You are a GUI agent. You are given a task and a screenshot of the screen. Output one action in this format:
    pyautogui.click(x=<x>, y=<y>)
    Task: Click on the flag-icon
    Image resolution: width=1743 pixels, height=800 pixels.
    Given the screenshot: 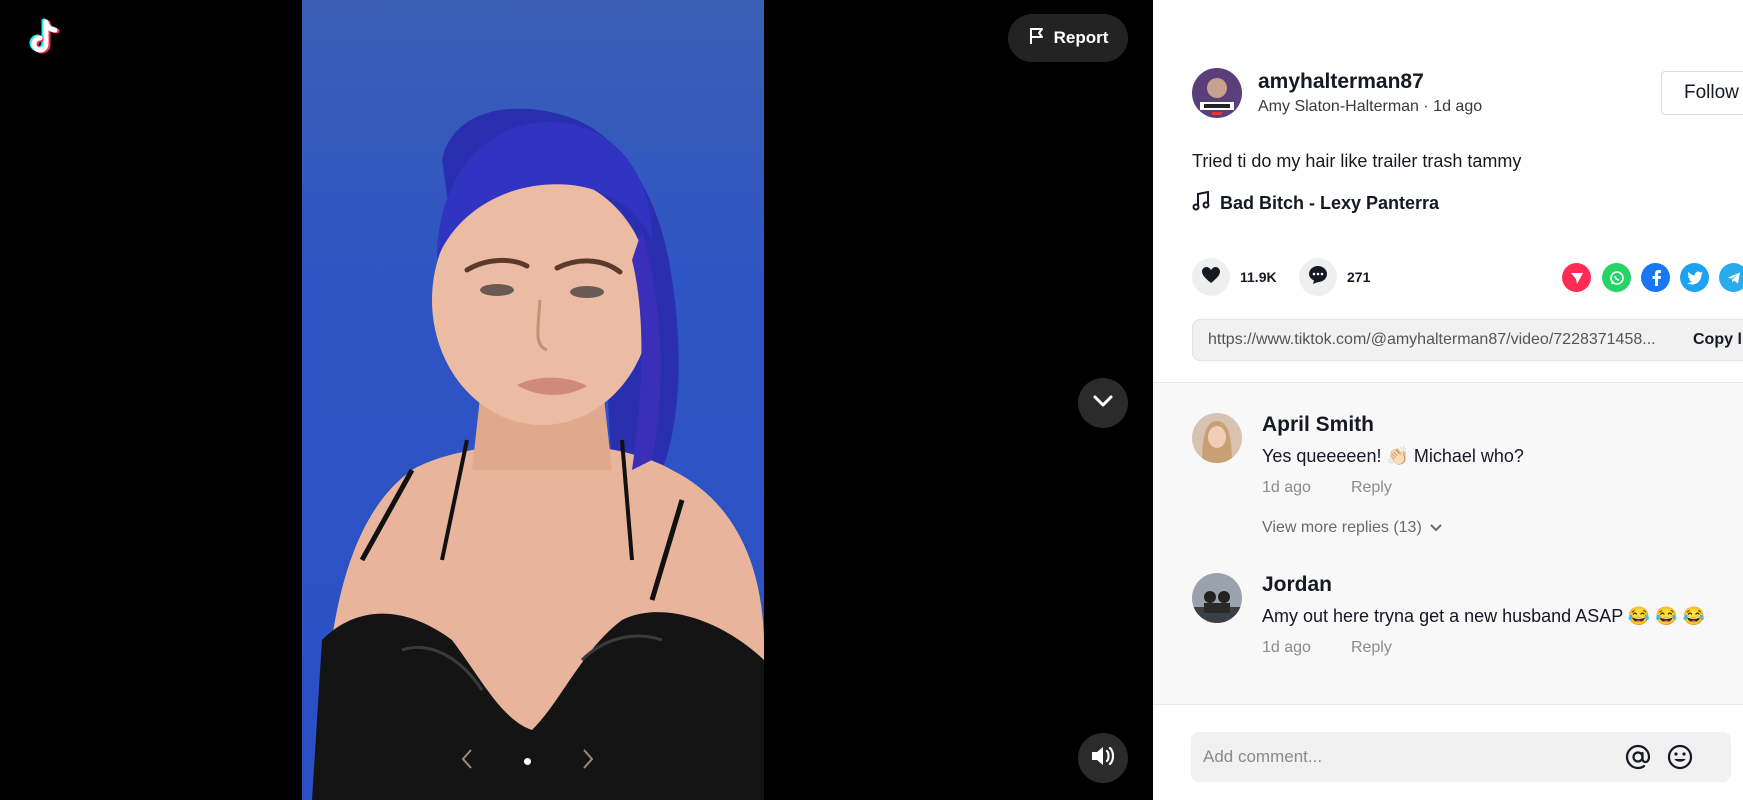 What is the action you would take?
    pyautogui.click(x=1037, y=38)
    